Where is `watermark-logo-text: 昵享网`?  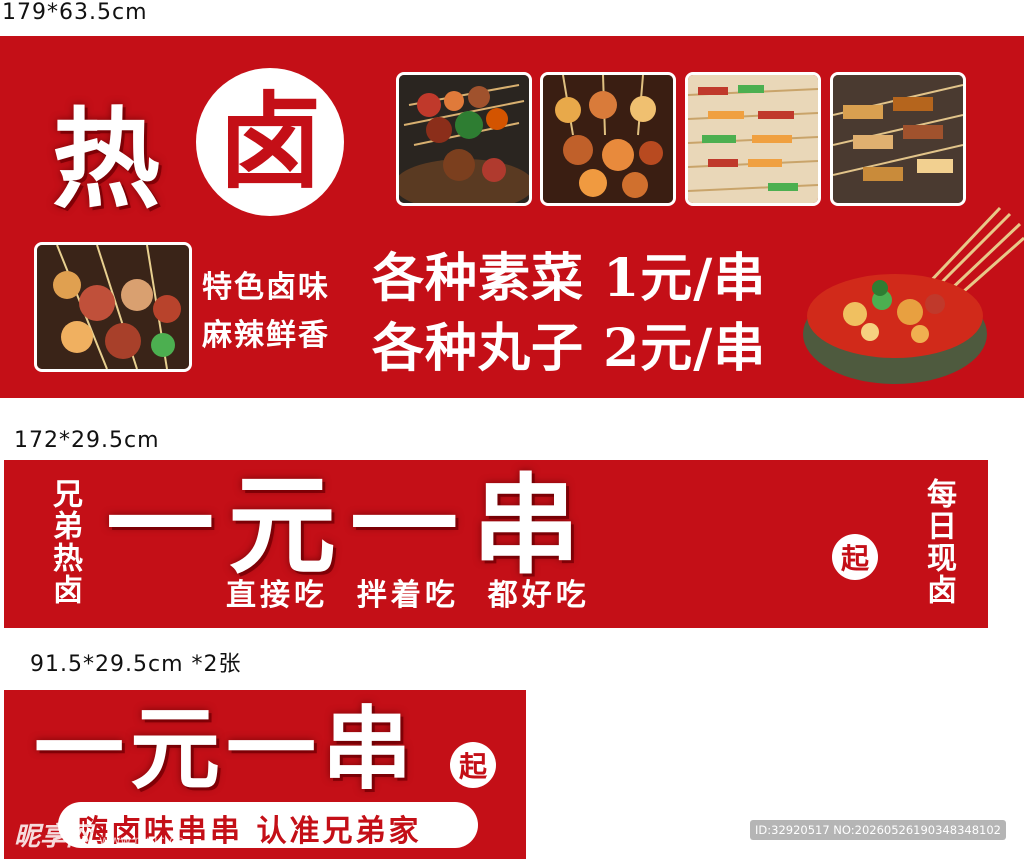 watermark-logo-text: 昵享网 is located at coordinates (53, 837).